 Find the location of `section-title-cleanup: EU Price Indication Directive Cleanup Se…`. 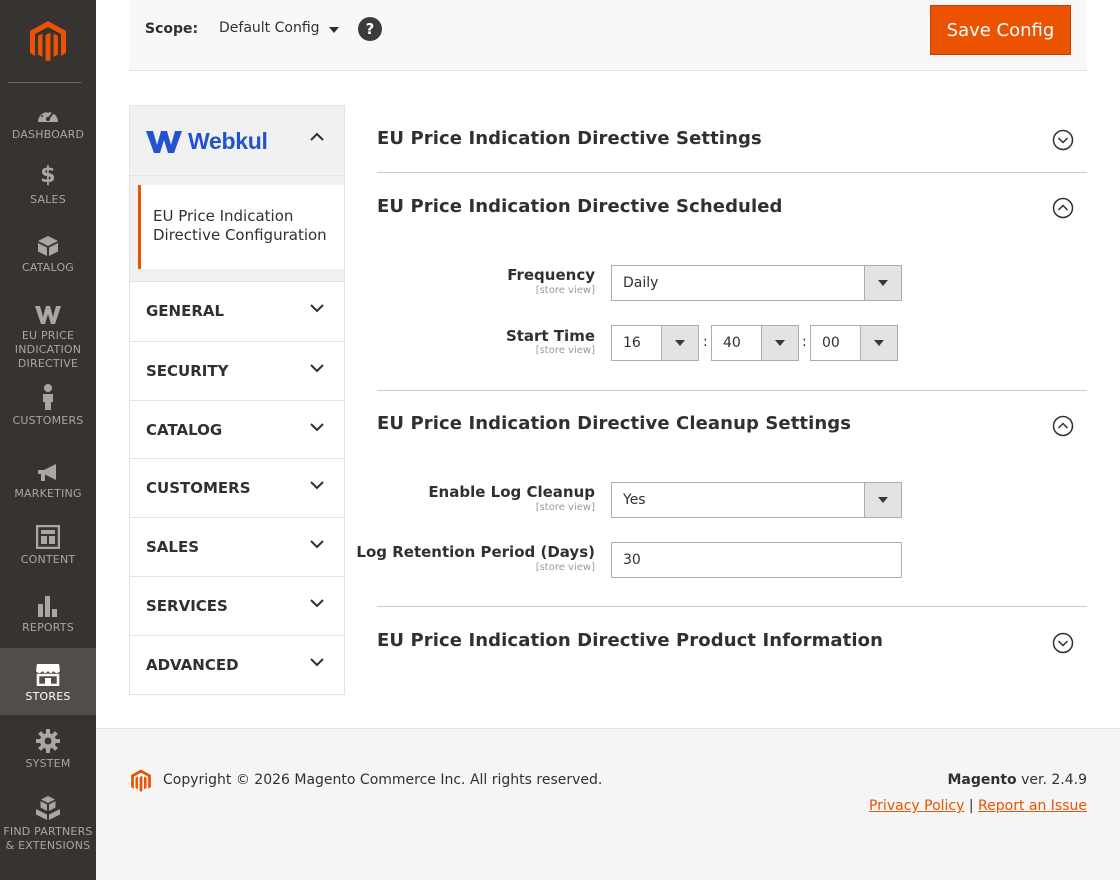

section-title-cleanup: EU Price Indication Directive Cleanup Se… is located at coordinates (614, 423).